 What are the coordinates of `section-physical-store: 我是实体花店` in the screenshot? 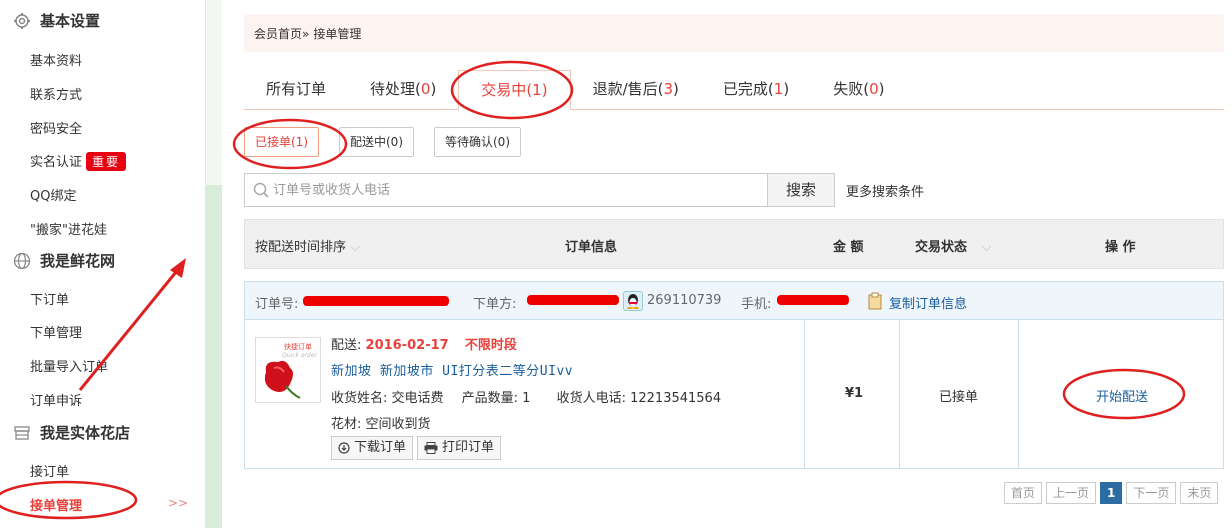 It's located at (71, 432).